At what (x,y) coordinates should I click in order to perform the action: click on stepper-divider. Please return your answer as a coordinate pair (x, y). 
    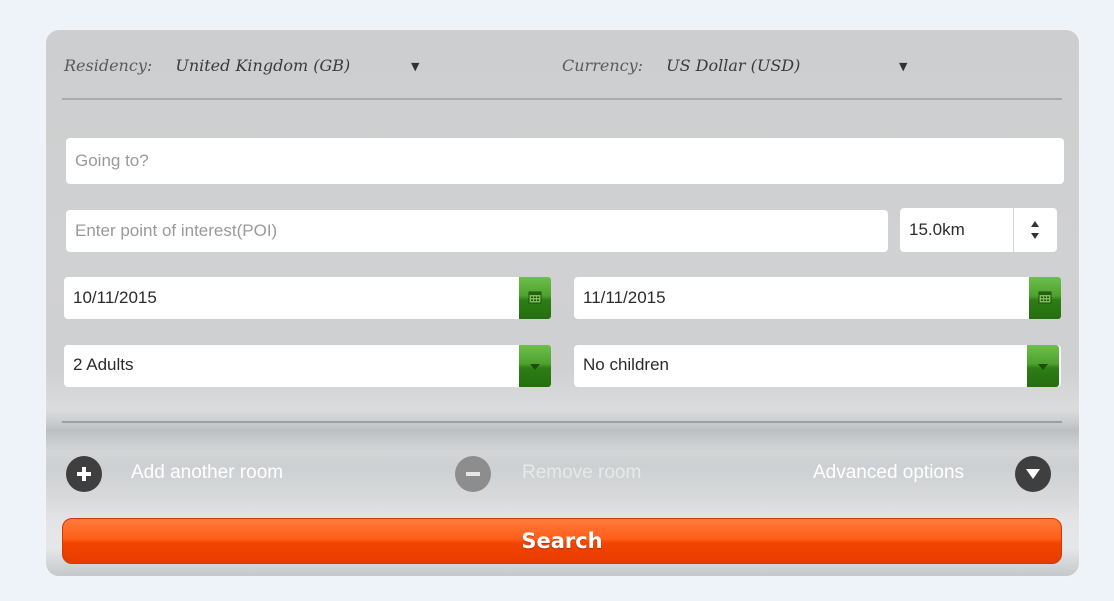
    Looking at the image, I should click on (1013, 230).